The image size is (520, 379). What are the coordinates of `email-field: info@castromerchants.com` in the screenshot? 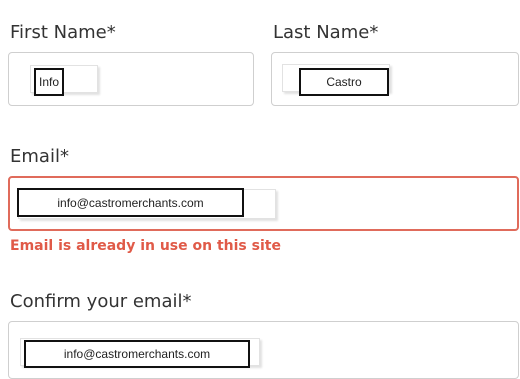 It's located at (263, 203).